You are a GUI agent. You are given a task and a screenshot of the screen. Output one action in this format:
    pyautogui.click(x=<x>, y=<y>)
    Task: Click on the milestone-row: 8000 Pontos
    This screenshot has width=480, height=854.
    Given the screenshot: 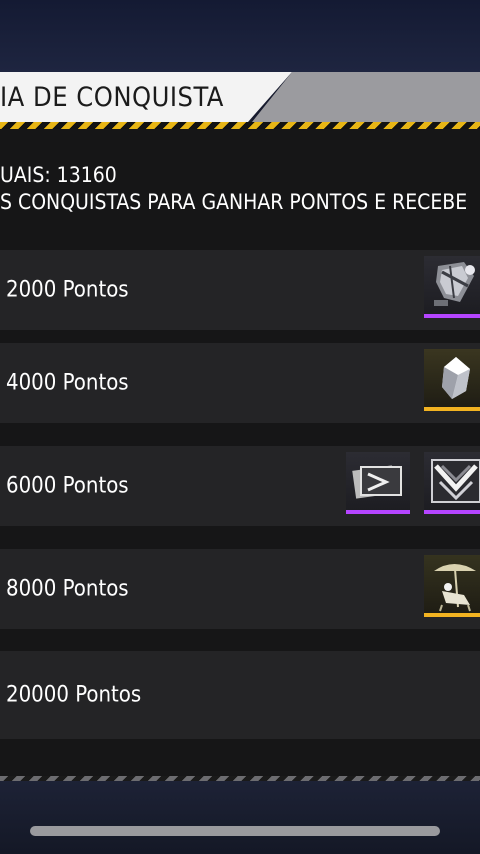 What is the action you would take?
    pyautogui.click(x=240, y=589)
    